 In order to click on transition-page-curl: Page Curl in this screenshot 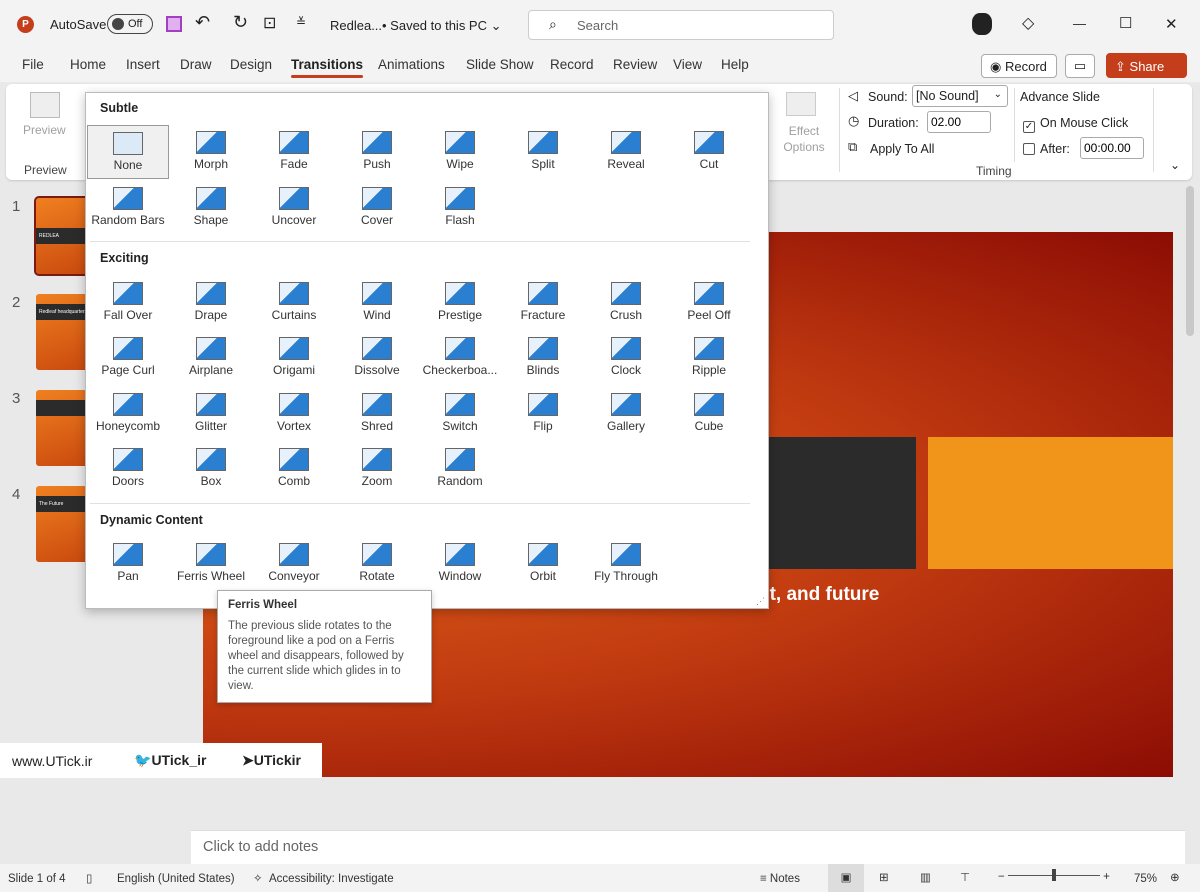, I will do `click(128, 358)`.